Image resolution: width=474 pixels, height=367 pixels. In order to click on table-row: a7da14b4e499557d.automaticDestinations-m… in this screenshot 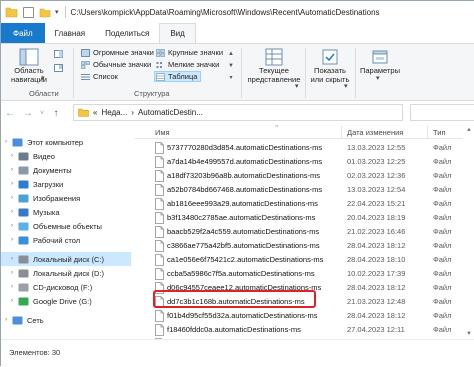, I will do `click(304, 162)`.